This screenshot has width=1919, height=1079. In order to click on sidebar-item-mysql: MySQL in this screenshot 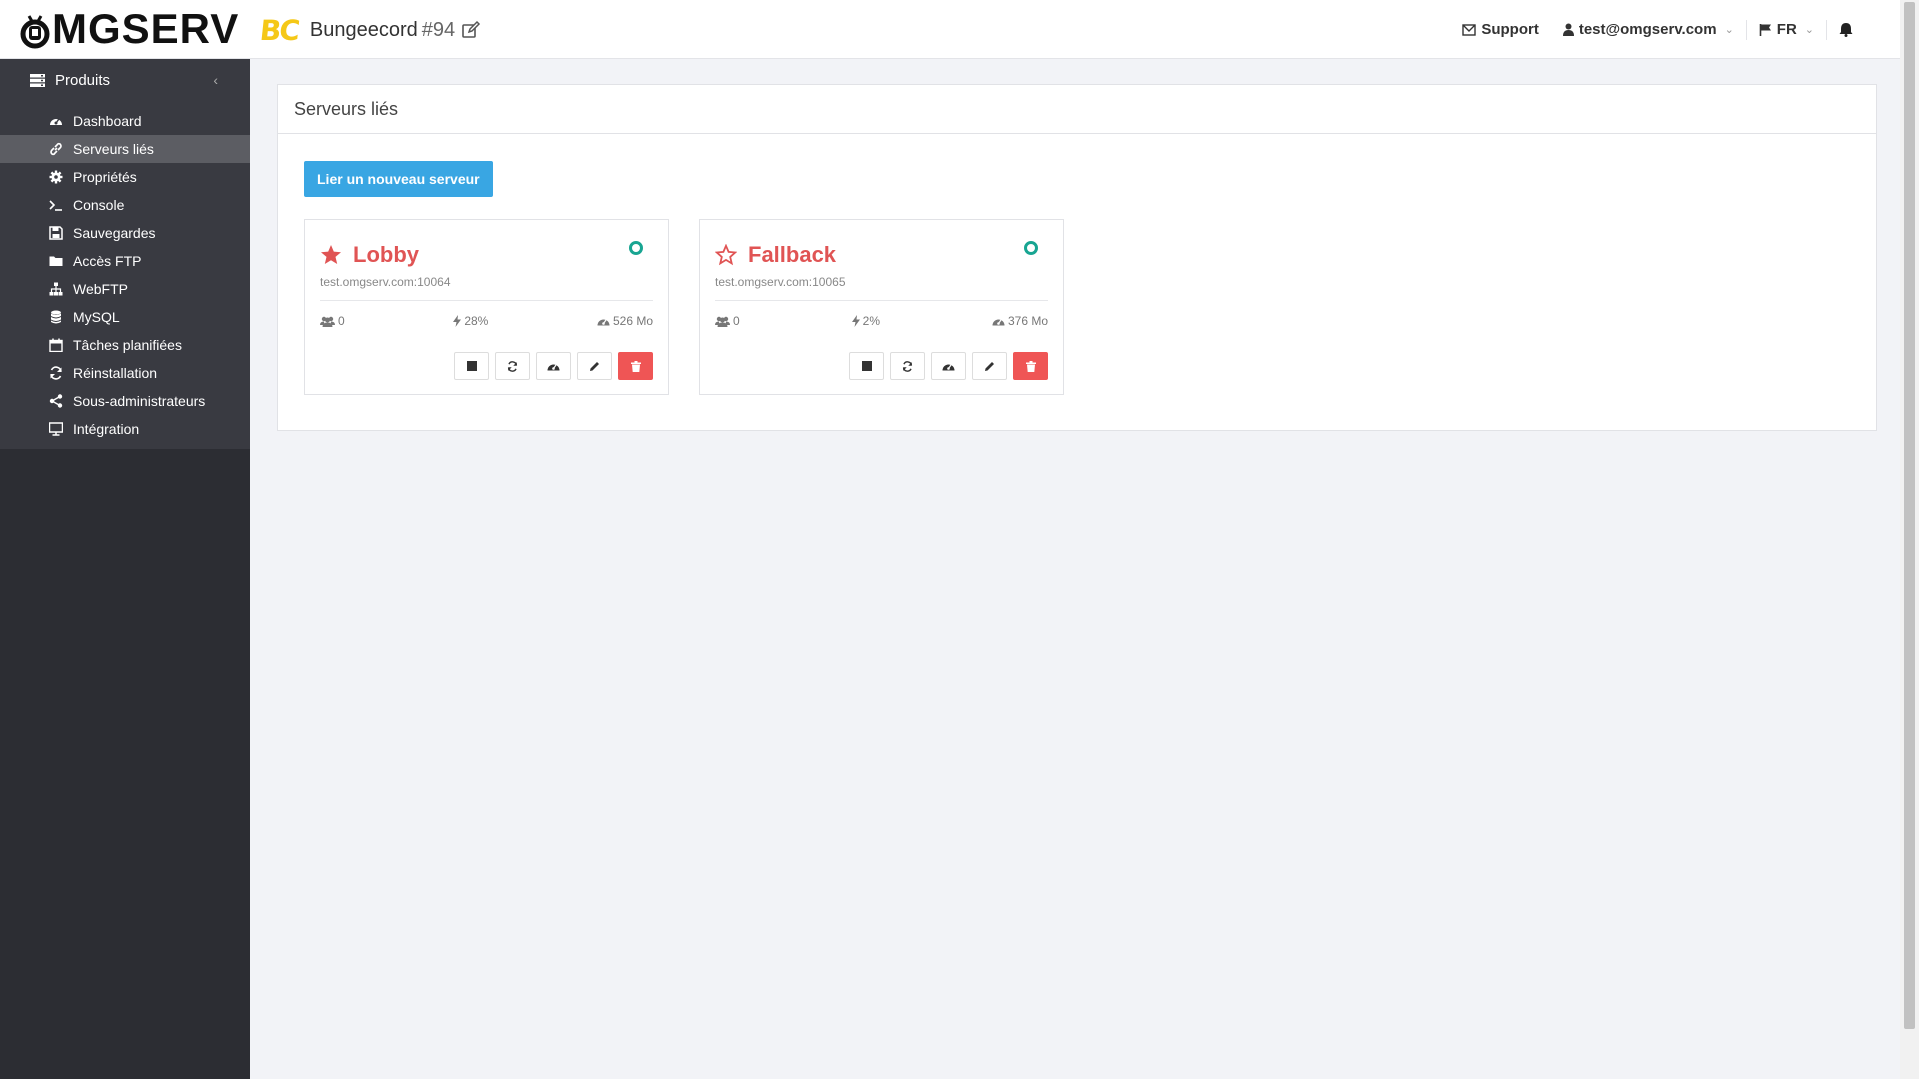, I will do `click(125, 317)`.